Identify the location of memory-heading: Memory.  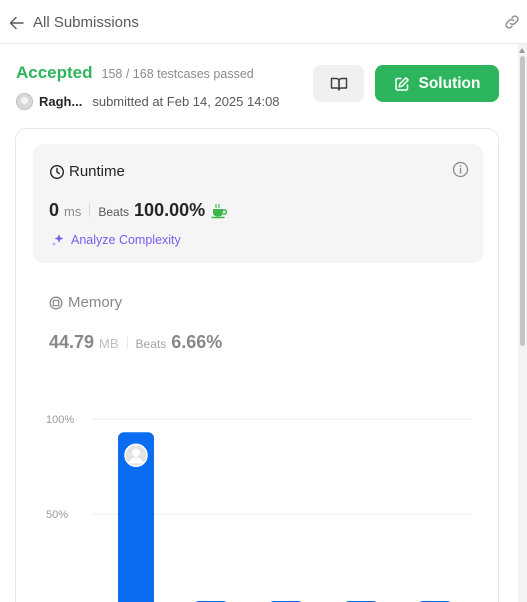
(85, 302).